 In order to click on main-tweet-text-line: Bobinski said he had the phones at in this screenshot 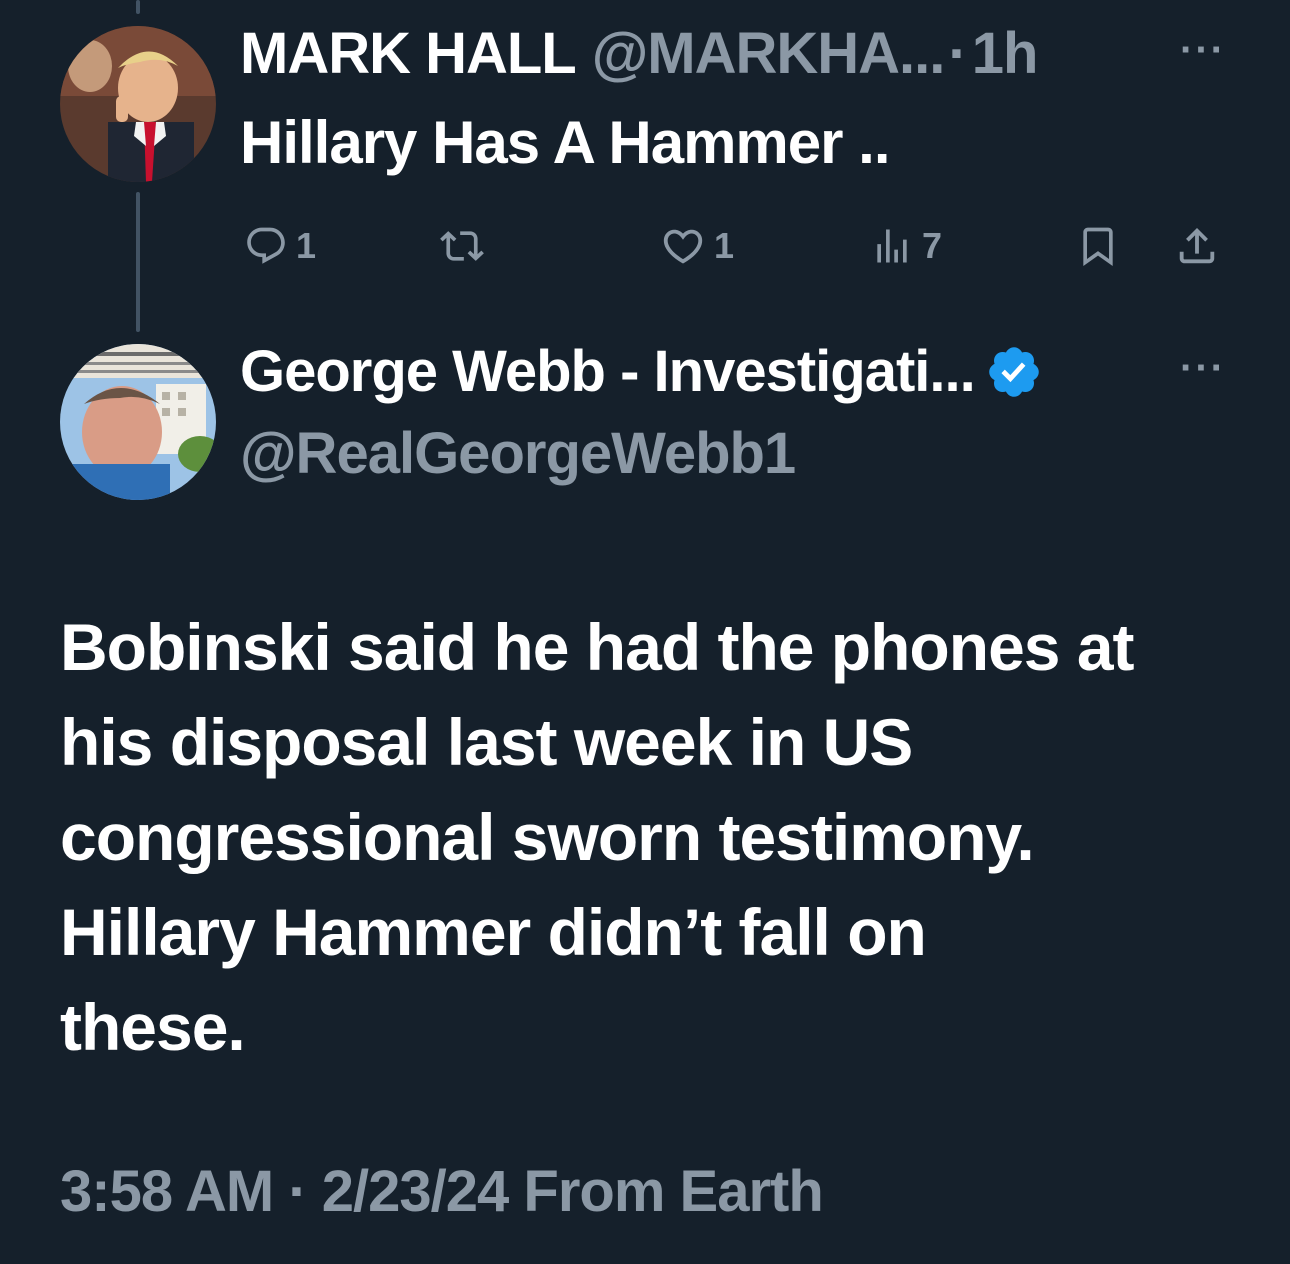, I will do `click(597, 647)`.